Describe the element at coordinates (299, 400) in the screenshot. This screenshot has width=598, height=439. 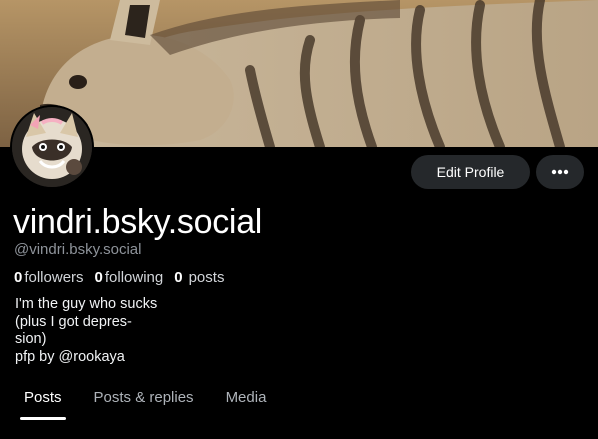
I see `profile-tabs: Posts Posts & replies Media` at that location.